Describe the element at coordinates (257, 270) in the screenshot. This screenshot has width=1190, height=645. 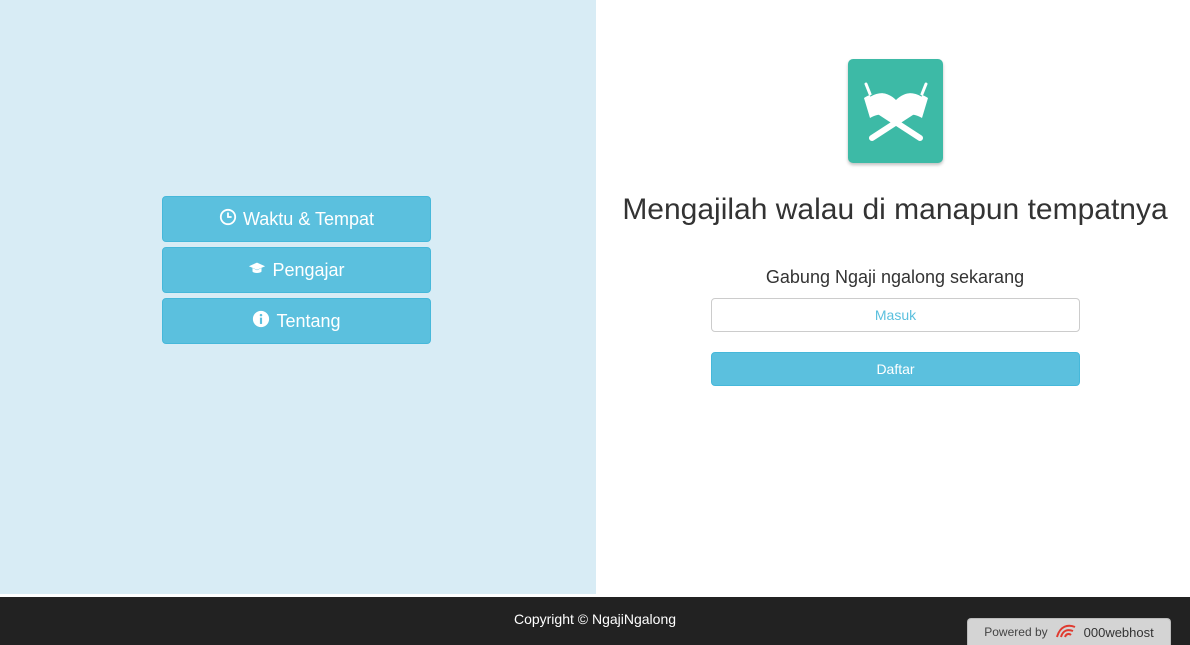
I see `graduation-cap-icon` at that location.